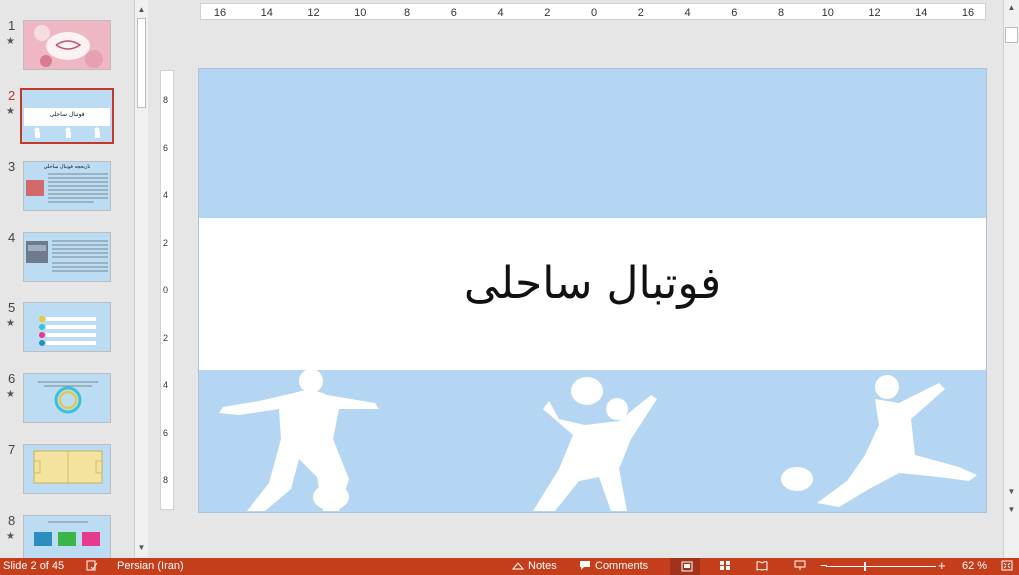  I want to click on thumbnail-row-3: 3 تاریخچه فوتبال ساحلی, so click(67, 189).